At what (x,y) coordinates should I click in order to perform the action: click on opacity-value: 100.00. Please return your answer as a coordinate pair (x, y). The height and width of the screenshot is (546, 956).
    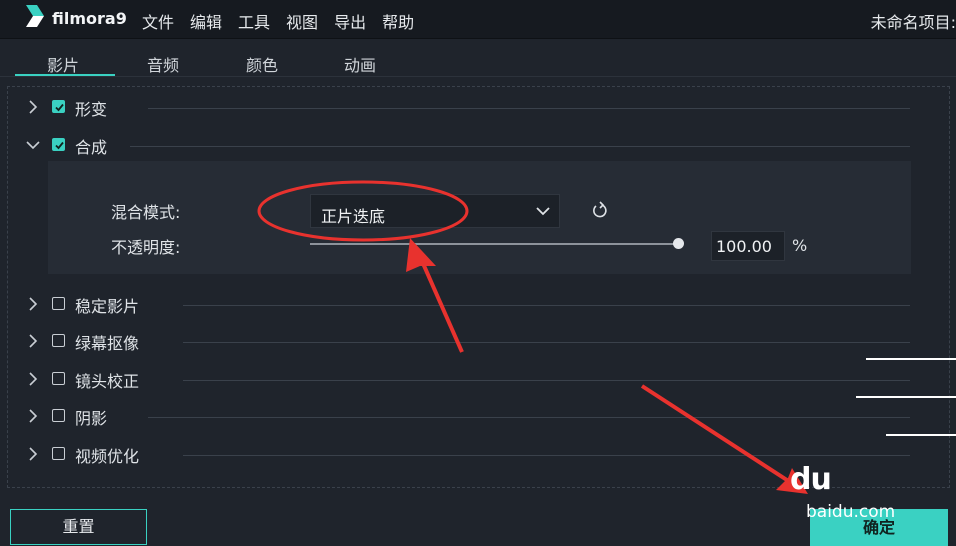
    Looking at the image, I should click on (744, 246).